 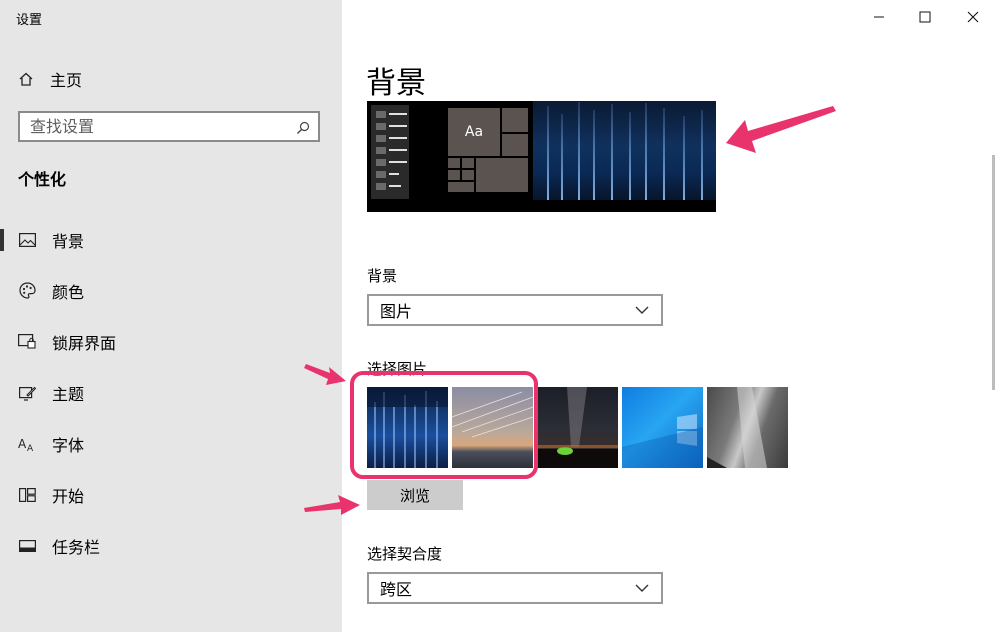 I want to click on browse-button: 浏览, so click(x=415, y=495).